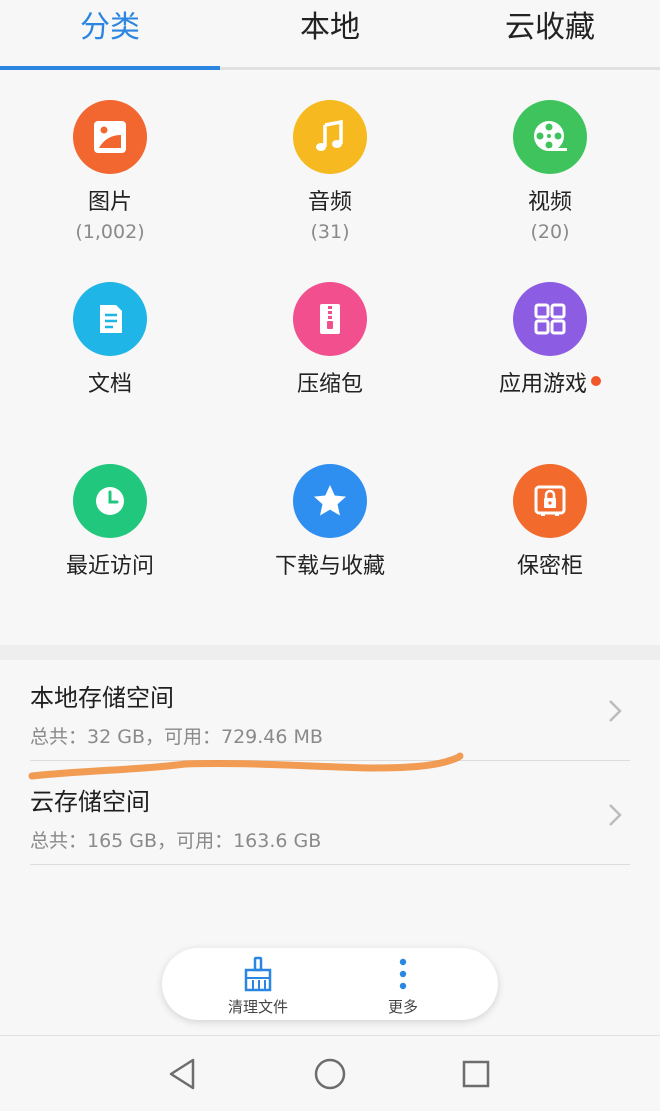 Image resolution: width=660 pixels, height=1111 pixels. Describe the element at coordinates (110, 137) in the screenshot. I see `image-icon` at that location.